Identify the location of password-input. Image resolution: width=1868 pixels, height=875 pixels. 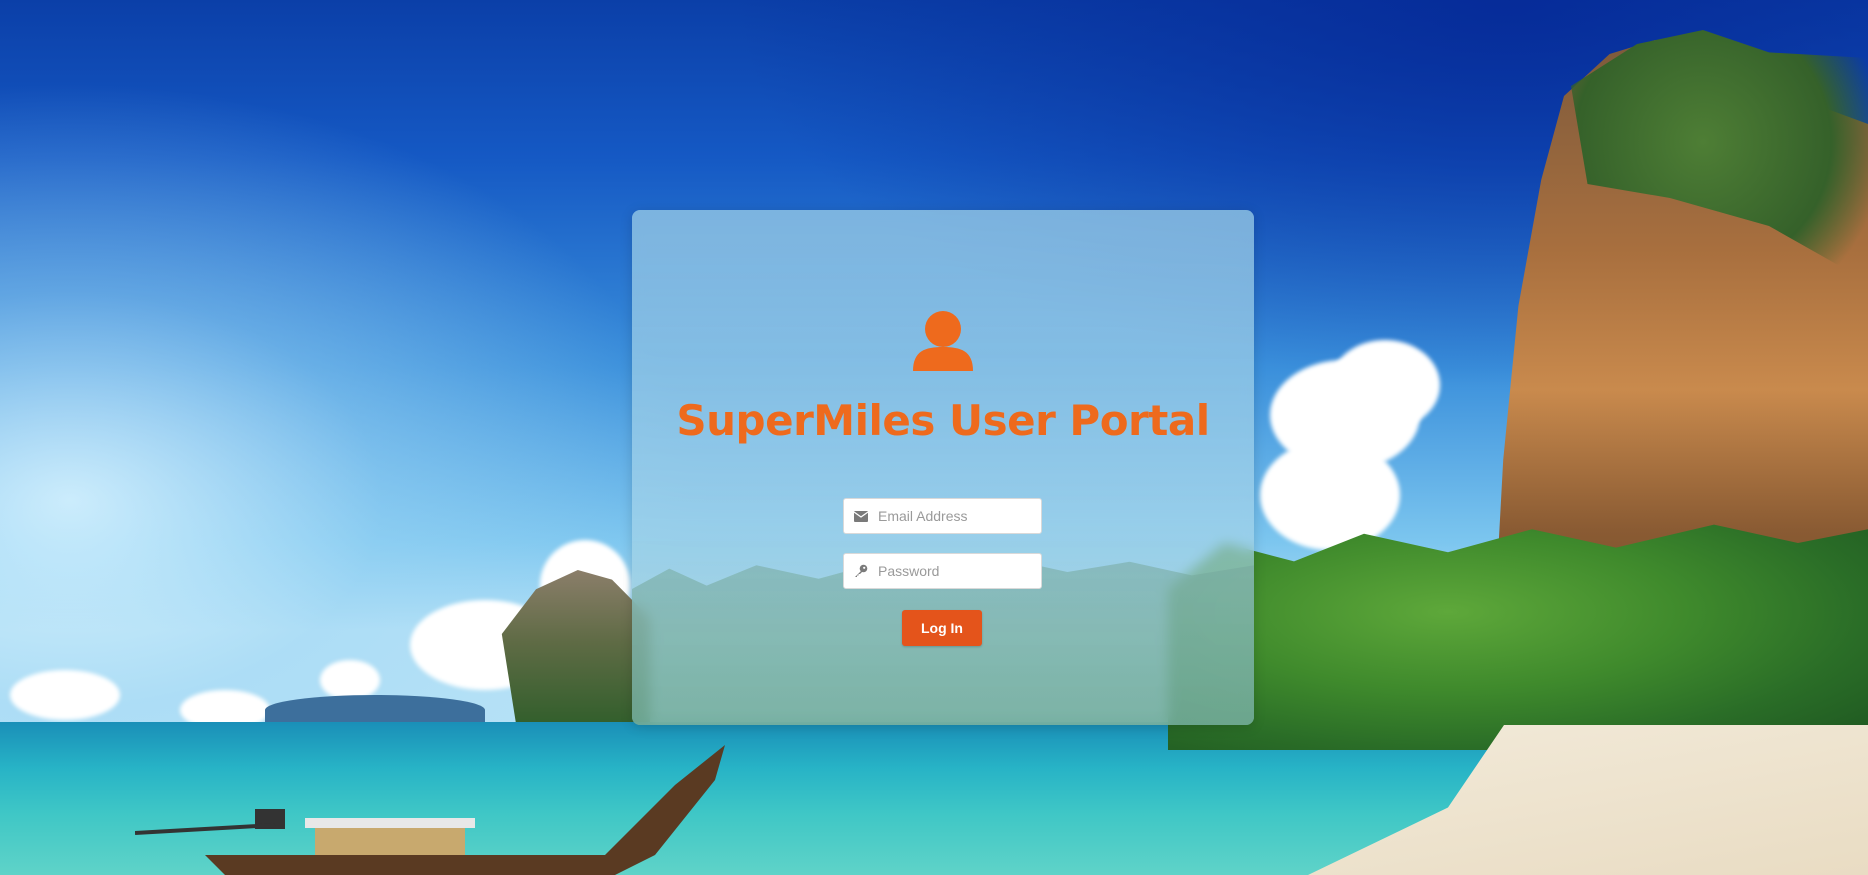
(953, 571).